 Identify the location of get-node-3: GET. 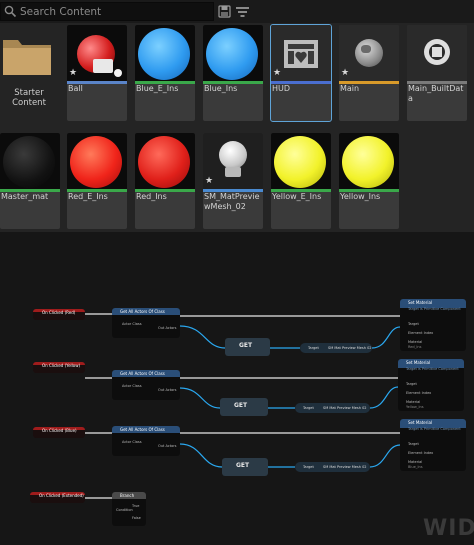
(245, 467).